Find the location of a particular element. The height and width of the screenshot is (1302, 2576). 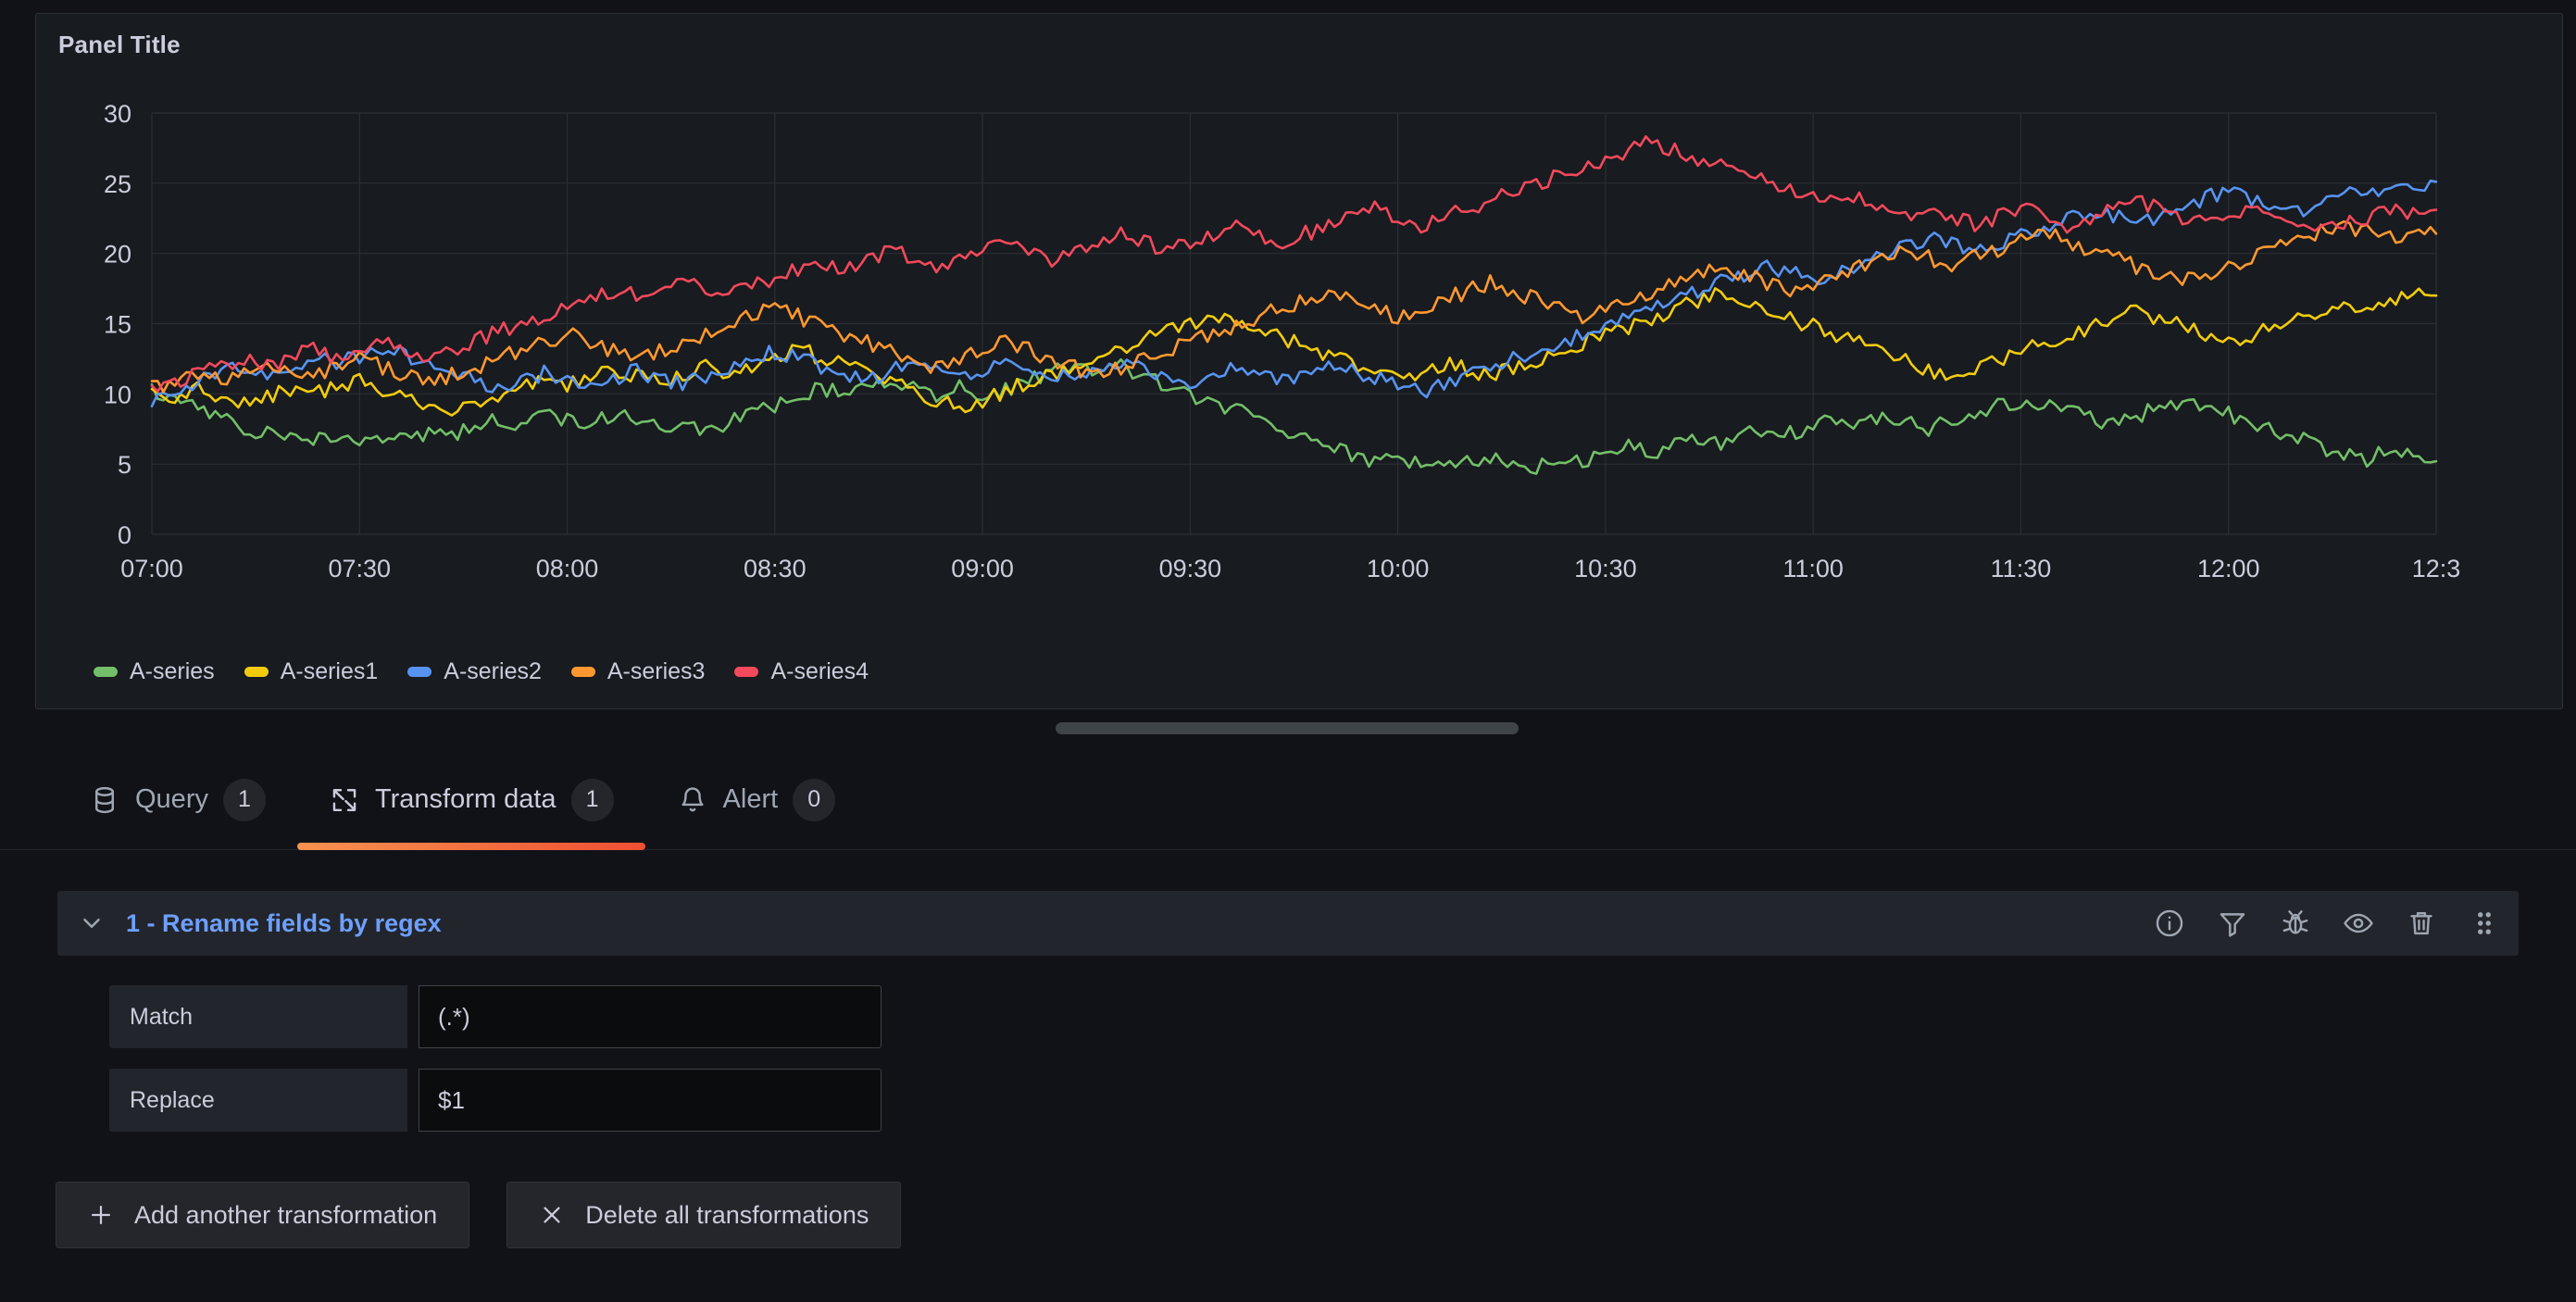

legend-item: A-series4 is located at coordinates (802, 671).